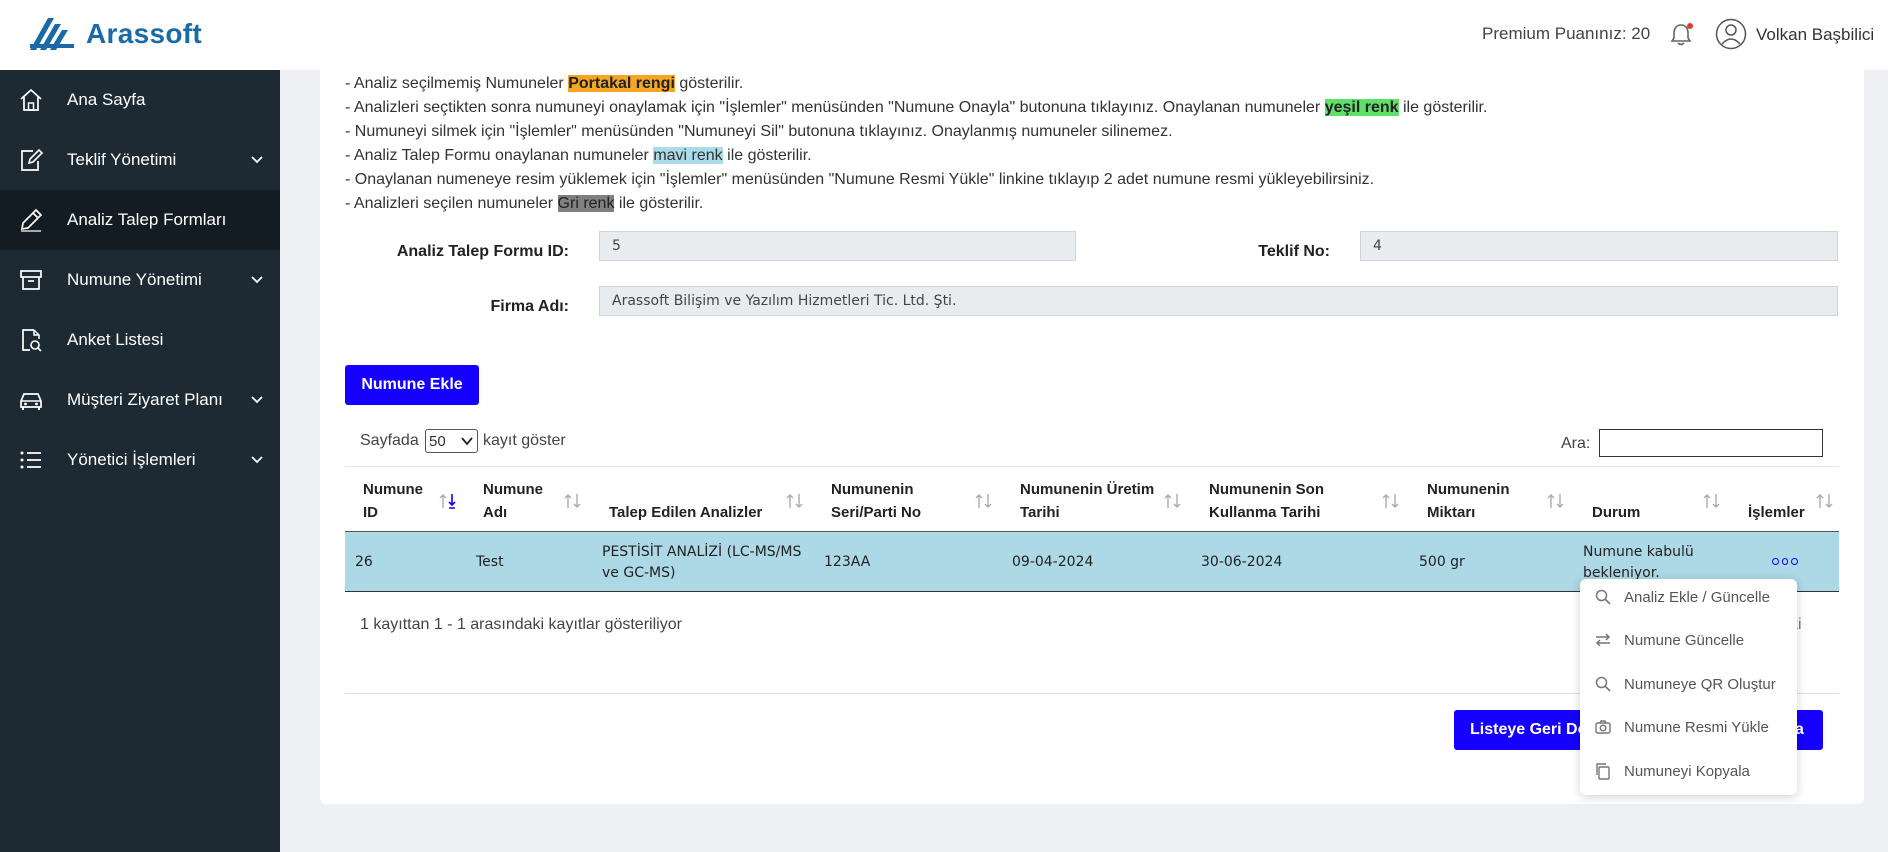 The image size is (1888, 852). What do you see at coordinates (1688, 684) in the screenshot?
I see `menu-item-create-qr: Numuneye QR Oluştur` at bounding box center [1688, 684].